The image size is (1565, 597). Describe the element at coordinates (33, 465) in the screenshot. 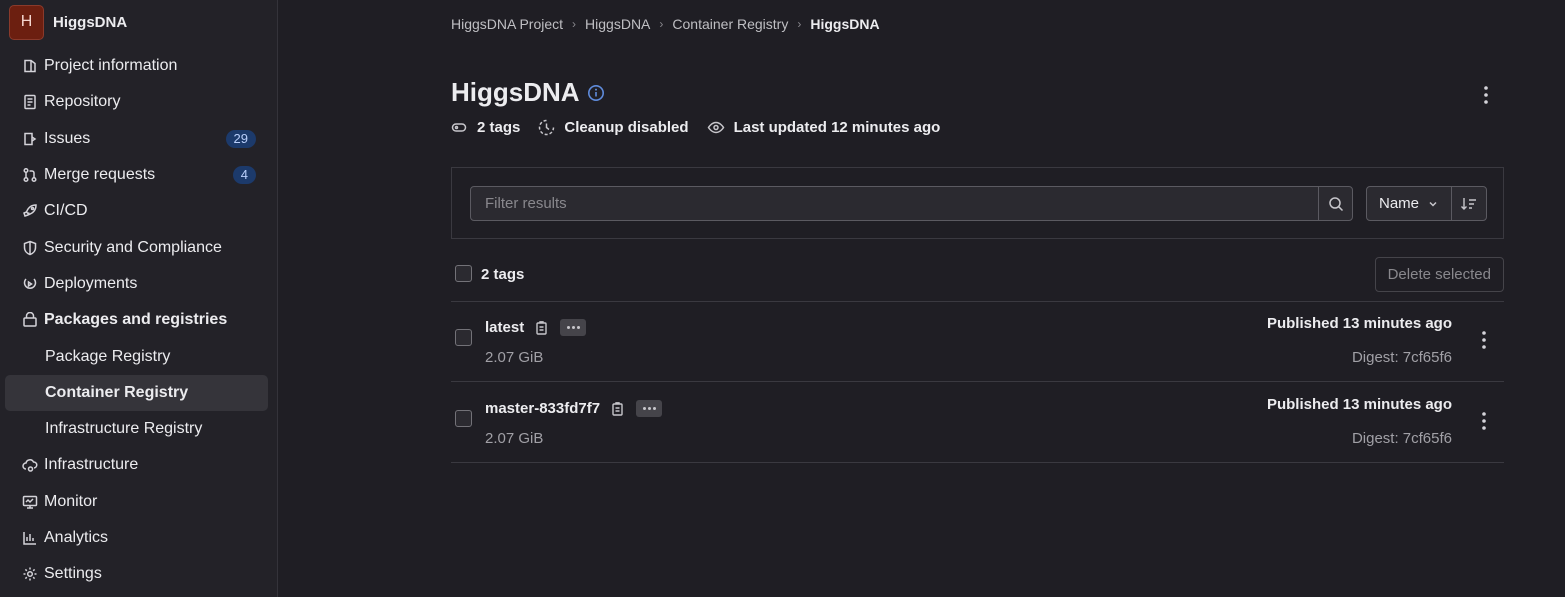

I see `cloud-gear-icon` at that location.